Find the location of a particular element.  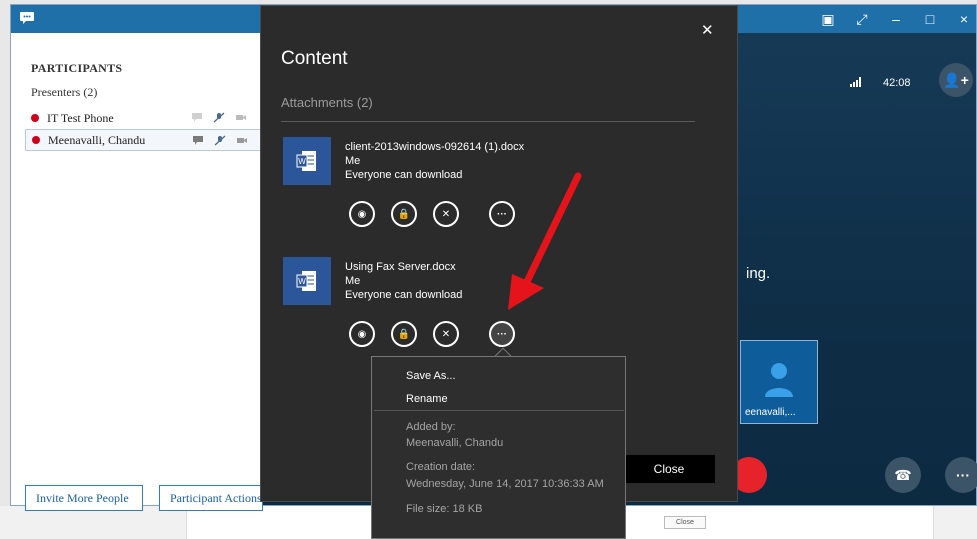

call-settings-icon: ☎ is located at coordinates (903, 474).